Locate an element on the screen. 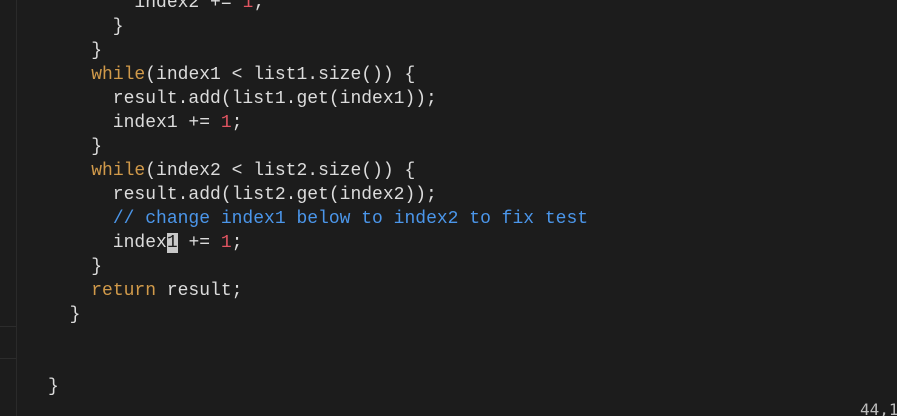 The width and height of the screenshot is (897, 416). code-line: result.add(list1.get(index1)); is located at coordinates (318, 99).